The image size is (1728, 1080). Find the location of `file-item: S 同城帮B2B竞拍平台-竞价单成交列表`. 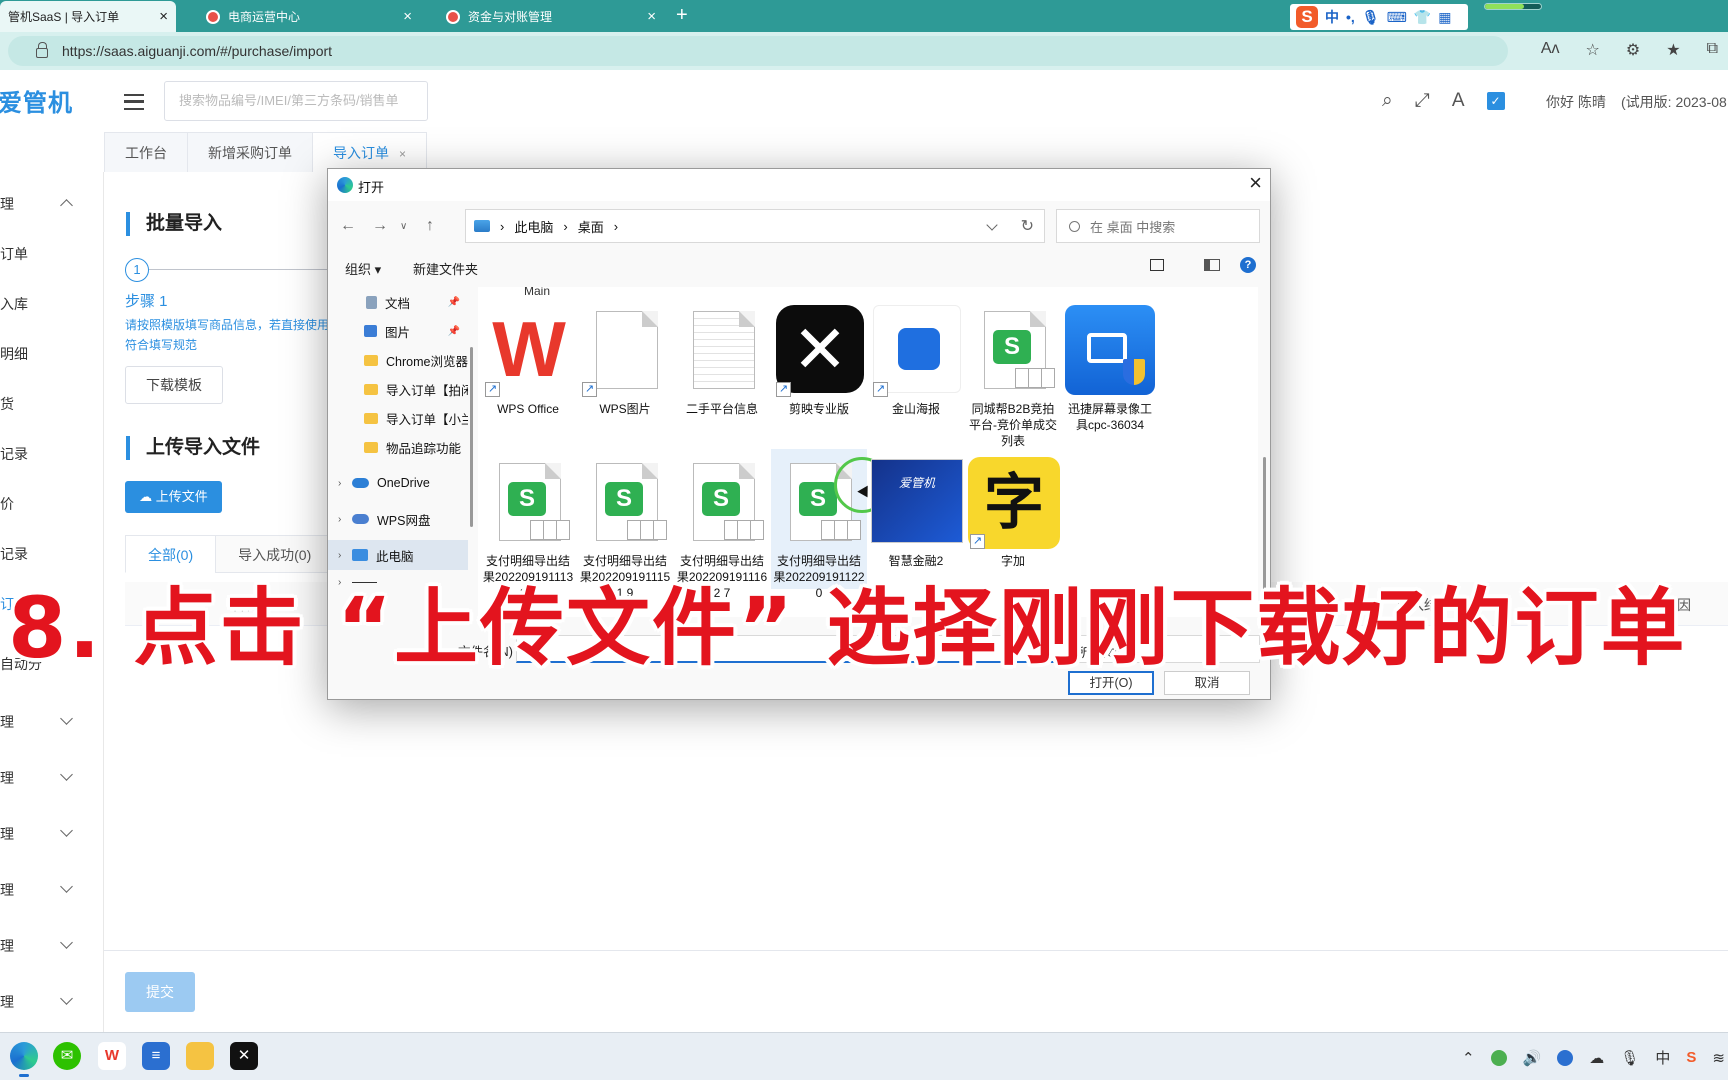

file-item: S 同城帮B2B竞拍平台-竞价单成交列表 is located at coordinates (1013, 372).